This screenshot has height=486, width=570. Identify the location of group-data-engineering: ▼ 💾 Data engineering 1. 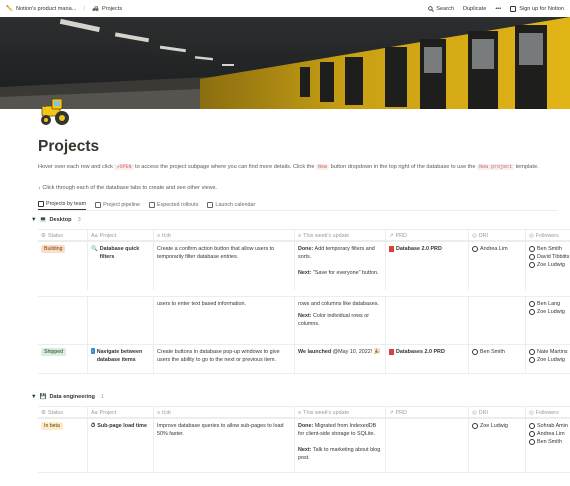
(67, 397).